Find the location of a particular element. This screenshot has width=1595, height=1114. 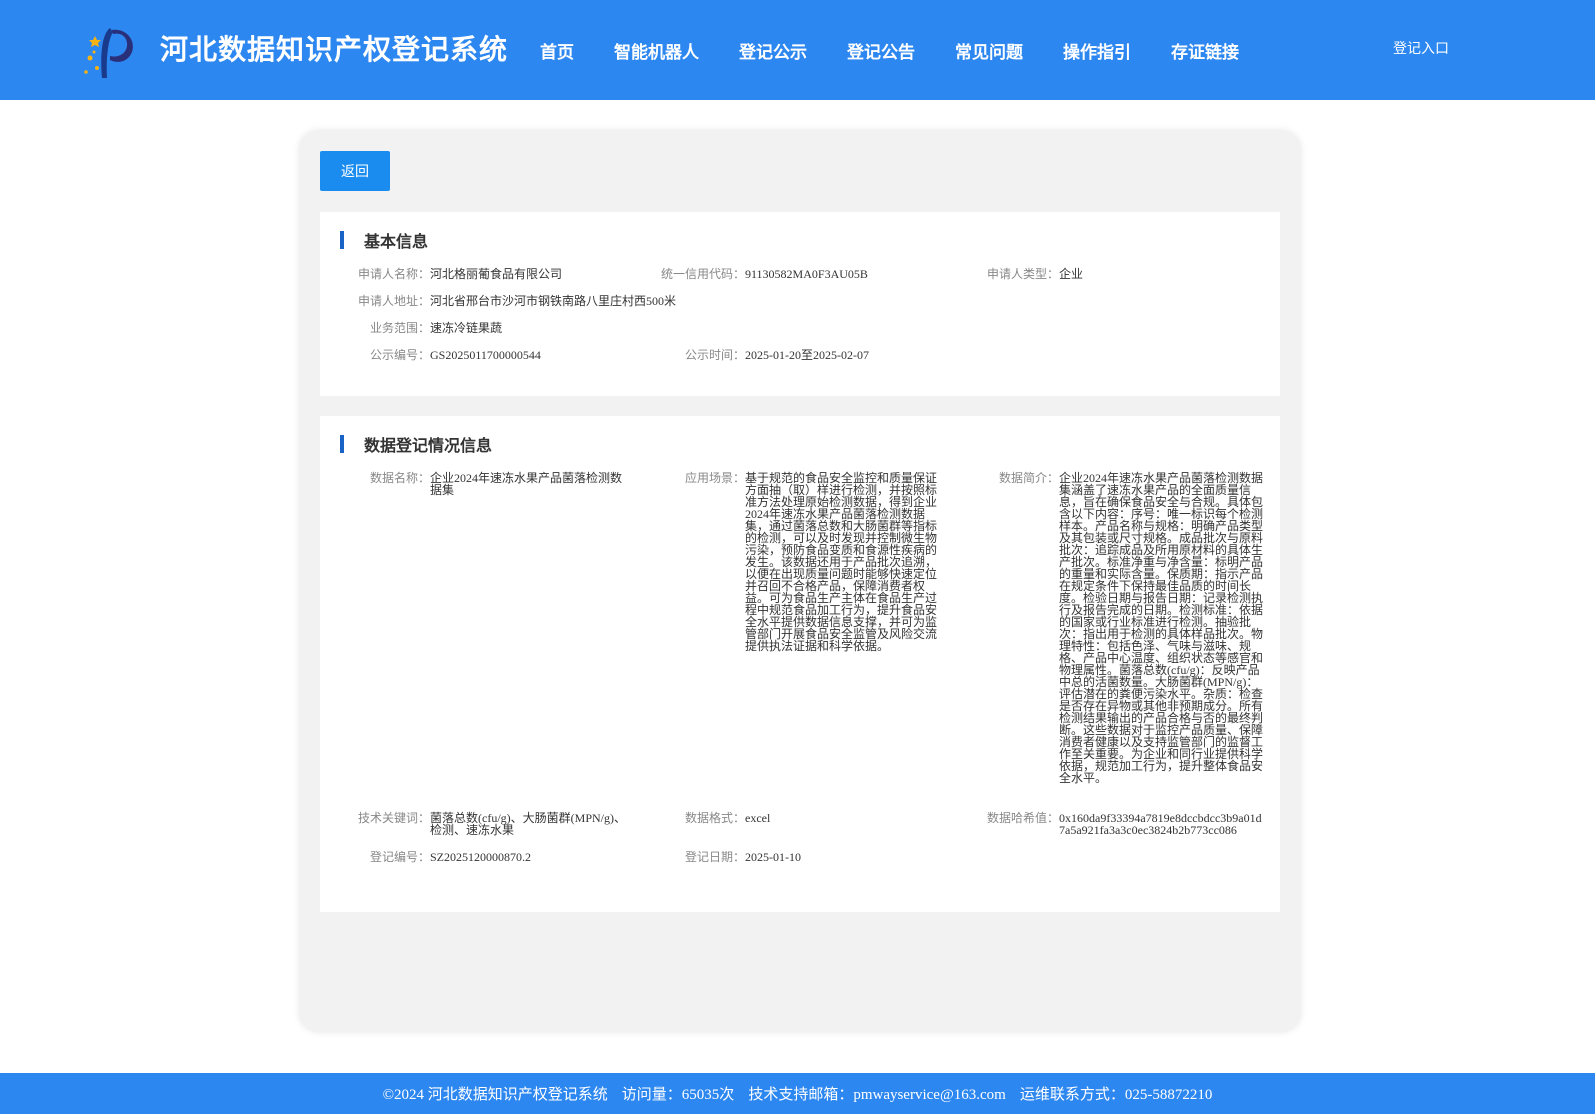

nav-robot: 智能机器人 is located at coordinates (656, 50).